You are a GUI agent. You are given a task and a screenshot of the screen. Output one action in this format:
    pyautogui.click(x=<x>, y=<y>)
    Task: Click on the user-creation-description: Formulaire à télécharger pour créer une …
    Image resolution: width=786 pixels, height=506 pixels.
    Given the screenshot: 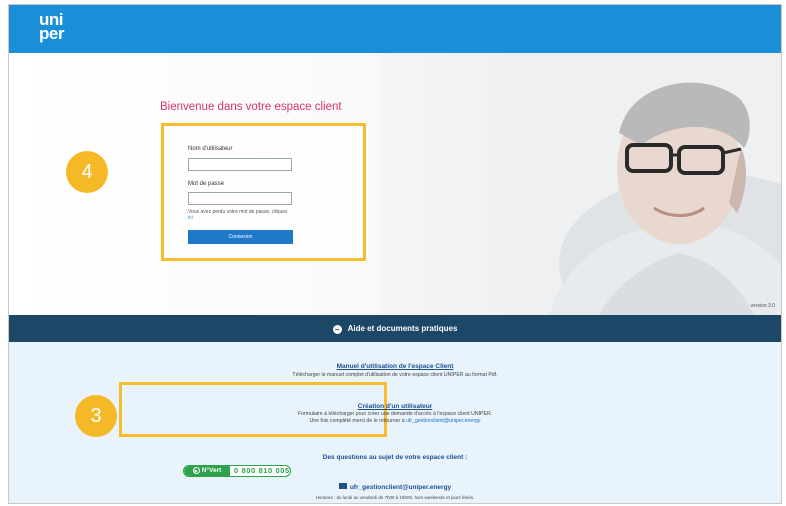 What is the action you would take?
    pyautogui.click(x=395, y=414)
    